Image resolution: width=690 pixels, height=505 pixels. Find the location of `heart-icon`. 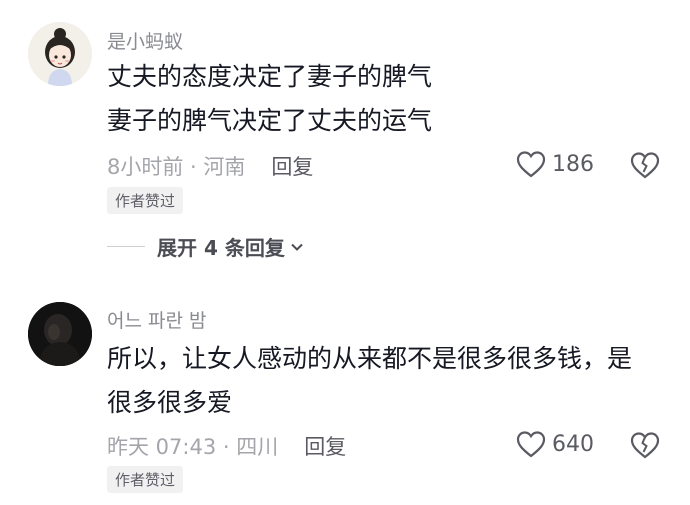

heart-icon is located at coordinates (531, 444).